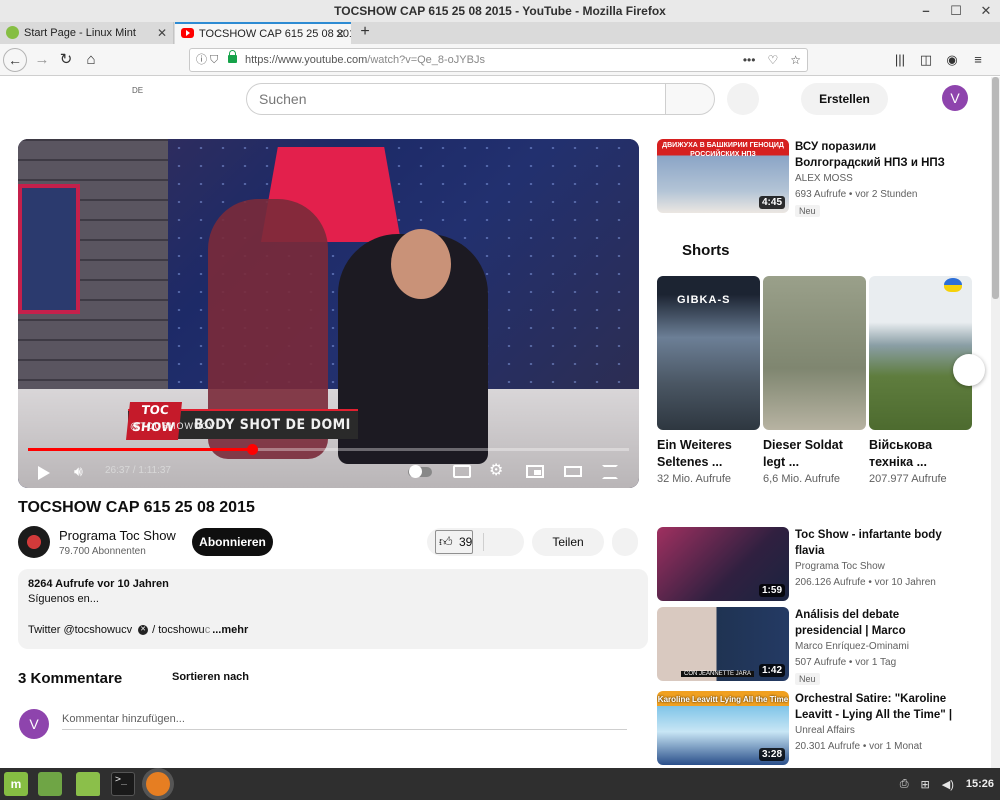 The width and height of the screenshot is (1000, 800). What do you see at coordinates (568, 542) in the screenshot?
I see `share-button: Teilen` at bounding box center [568, 542].